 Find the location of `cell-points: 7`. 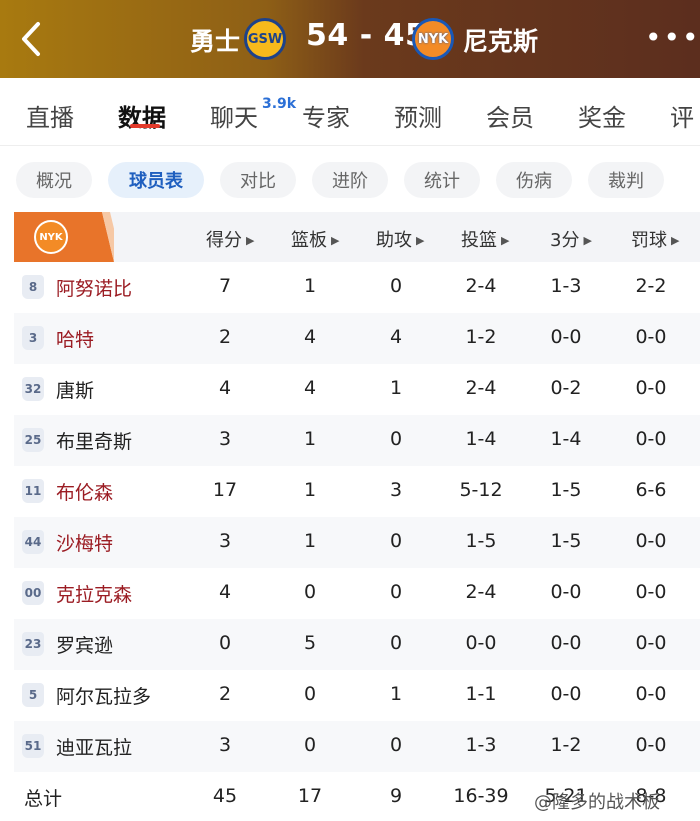

cell-points: 7 is located at coordinates (225, 286).